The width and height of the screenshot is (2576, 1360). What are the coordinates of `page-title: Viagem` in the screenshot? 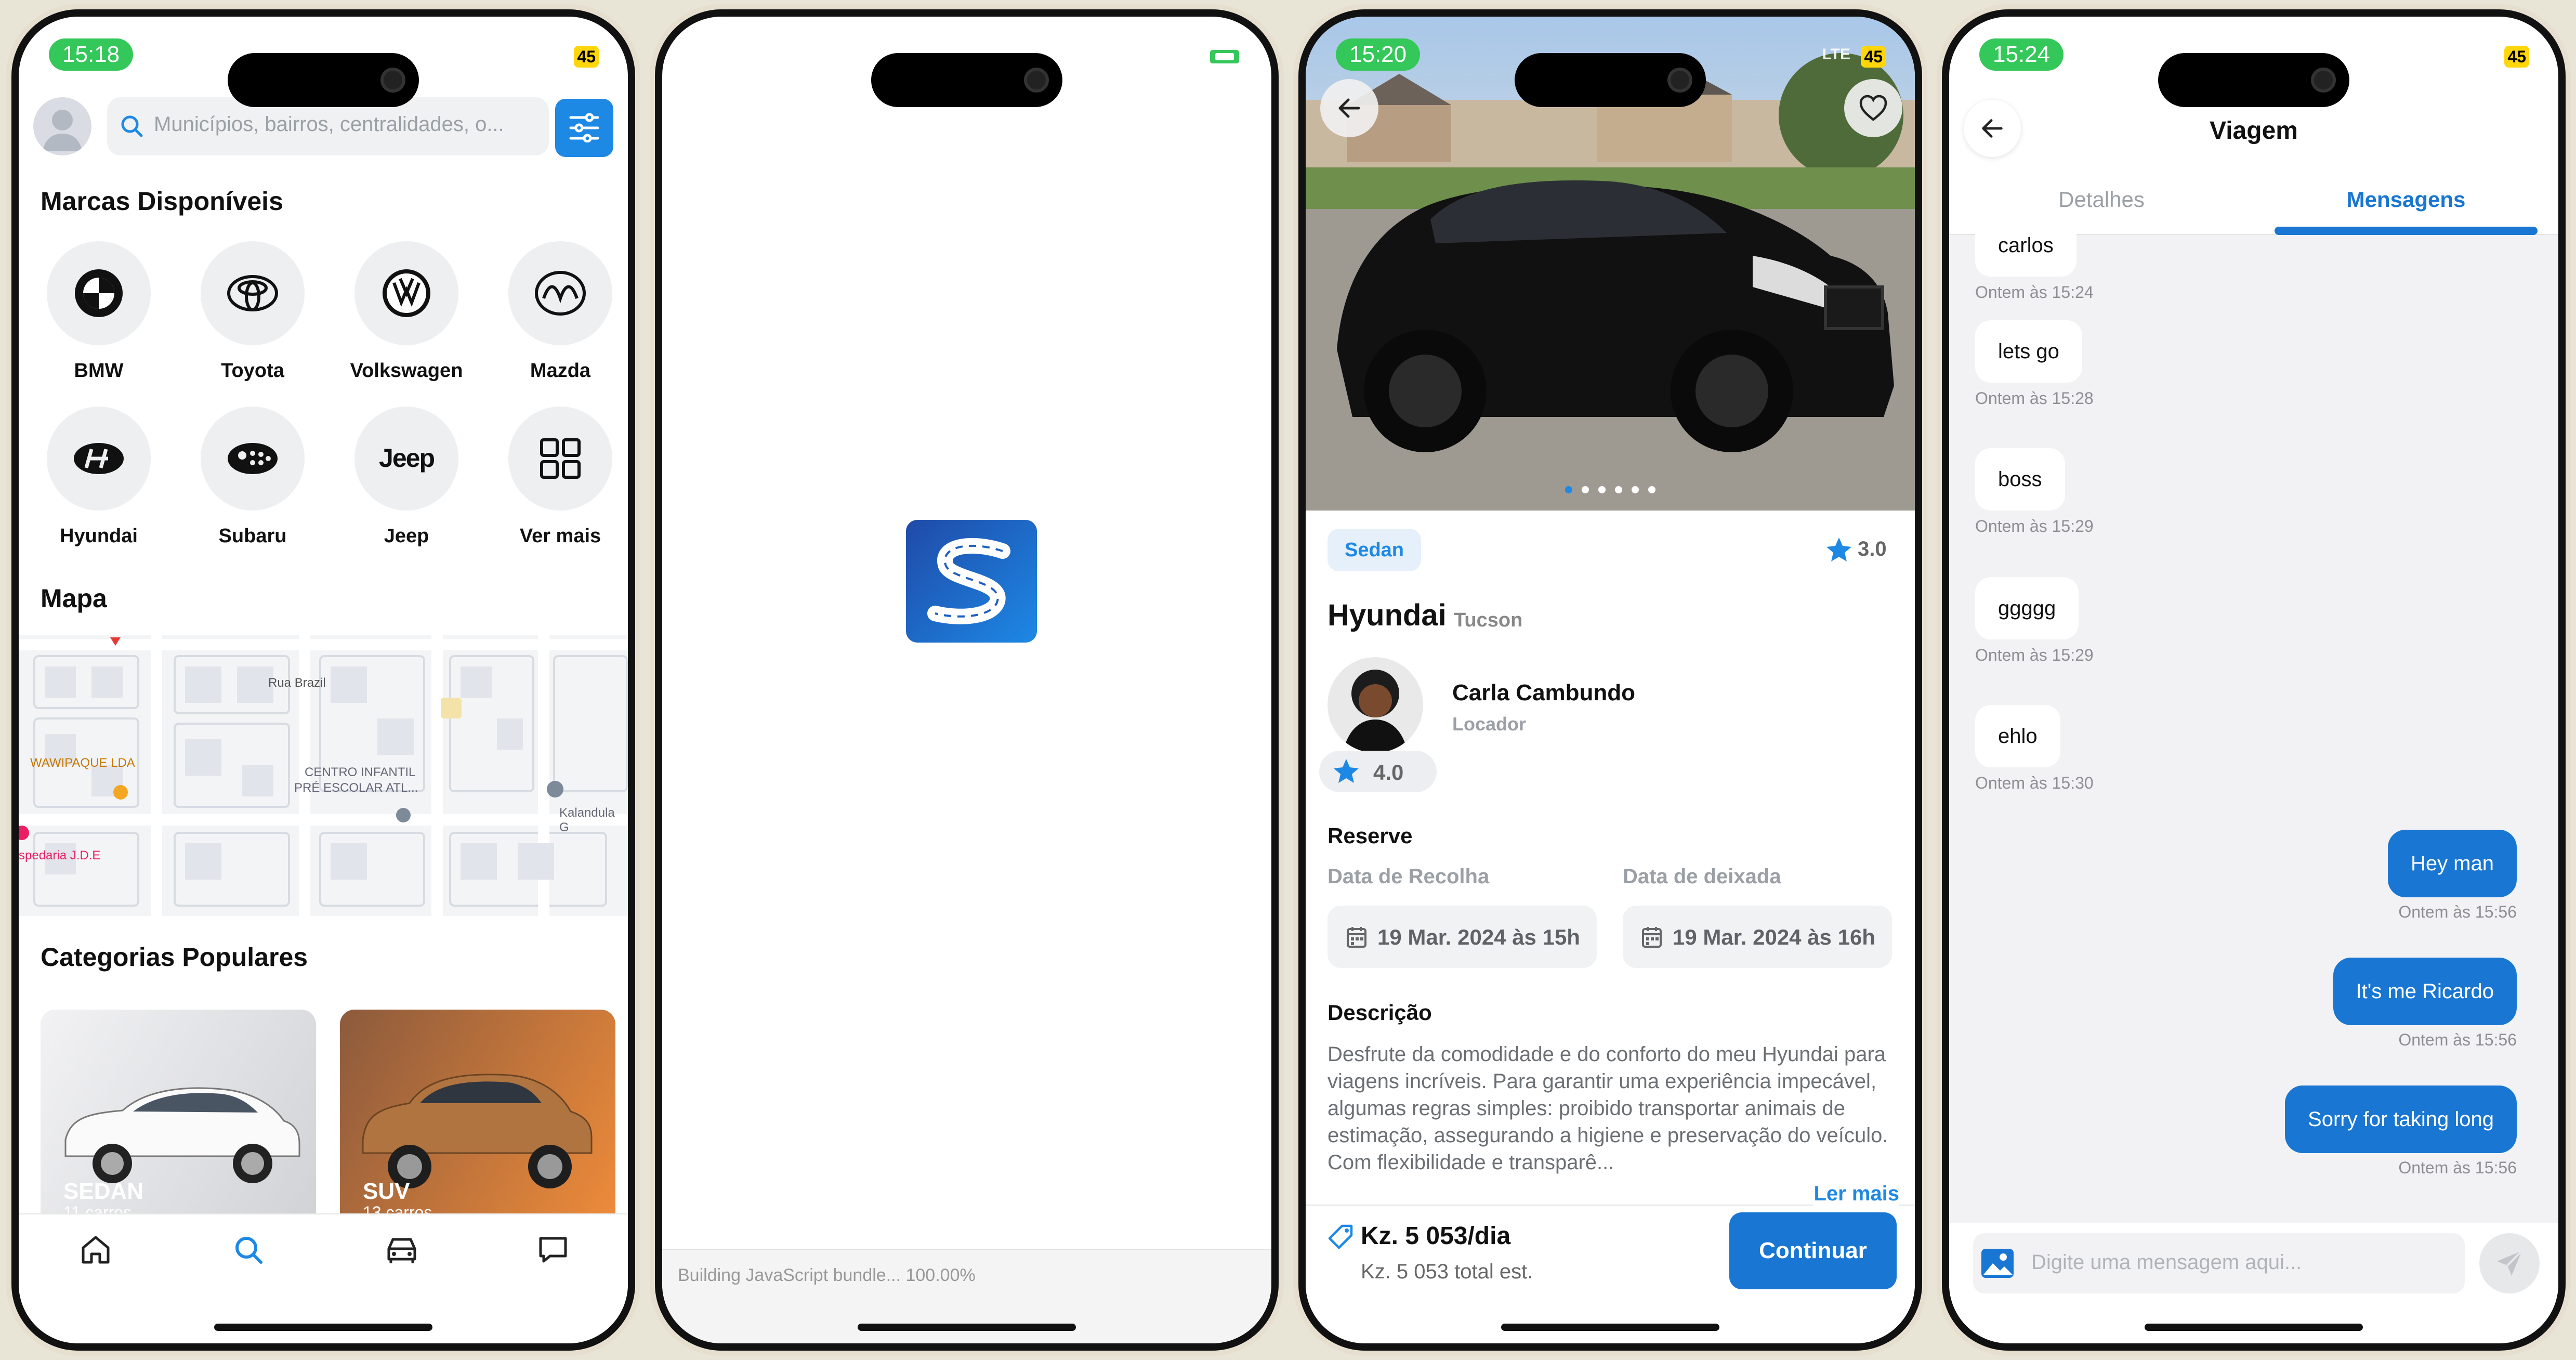 It's located at (2254, 131).